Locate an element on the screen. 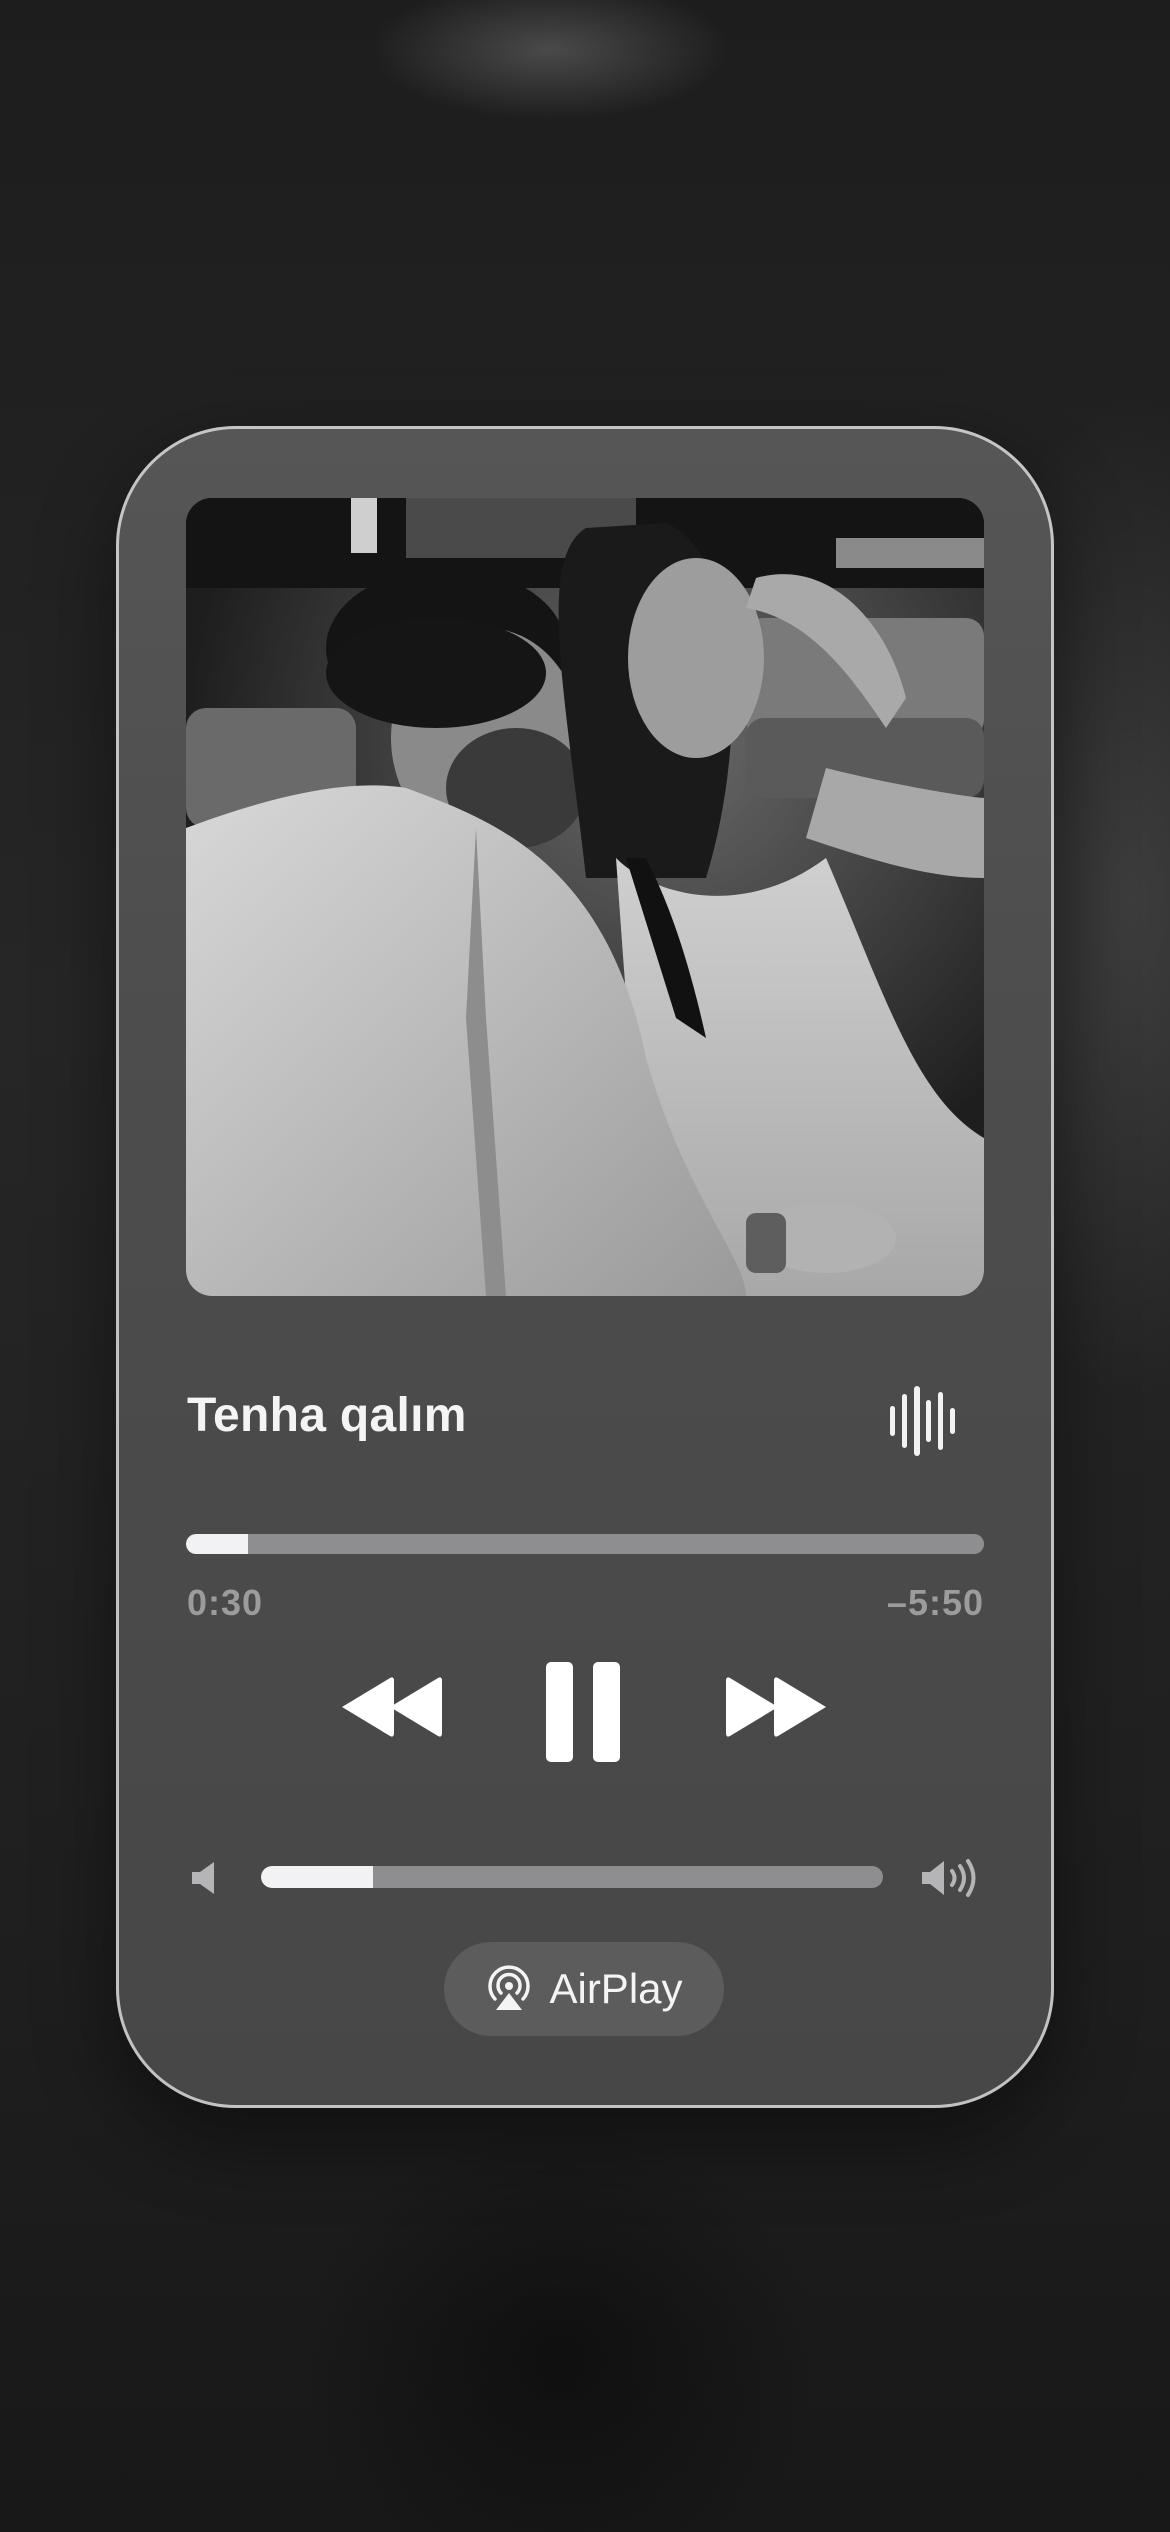 This screenshot has height=2532, width=1170. backward-icon is located at coordinates (392, 1707).